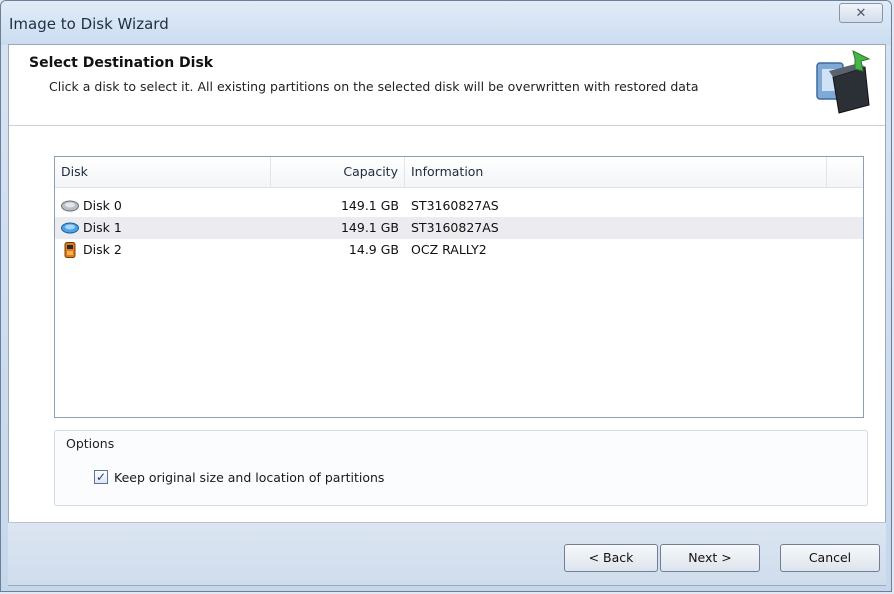 The width and height of the screenshot is (894, 594). Describe the element at coordinates (446, 23) in the screenshot. I see `title-bar: Image to Disk Wizard ✕` at that location.